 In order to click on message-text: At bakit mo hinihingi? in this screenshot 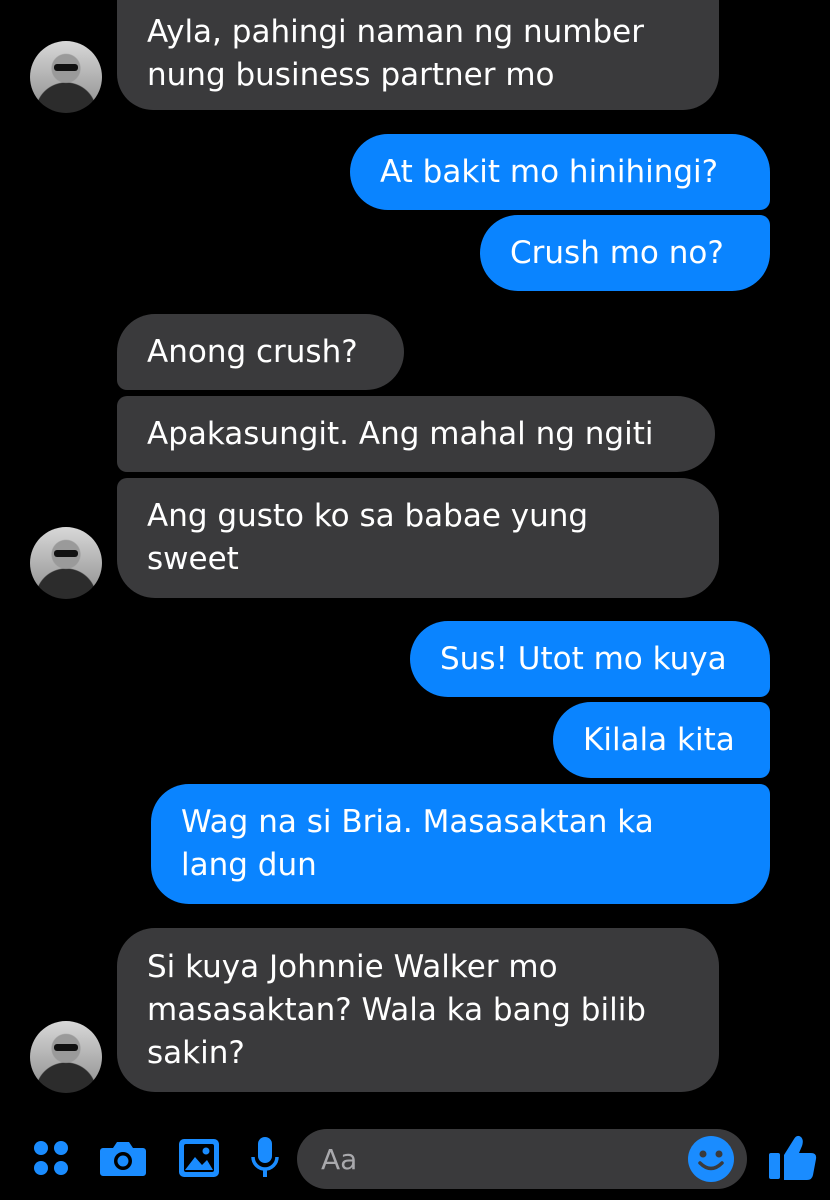, I will do `click(549, 171)`.